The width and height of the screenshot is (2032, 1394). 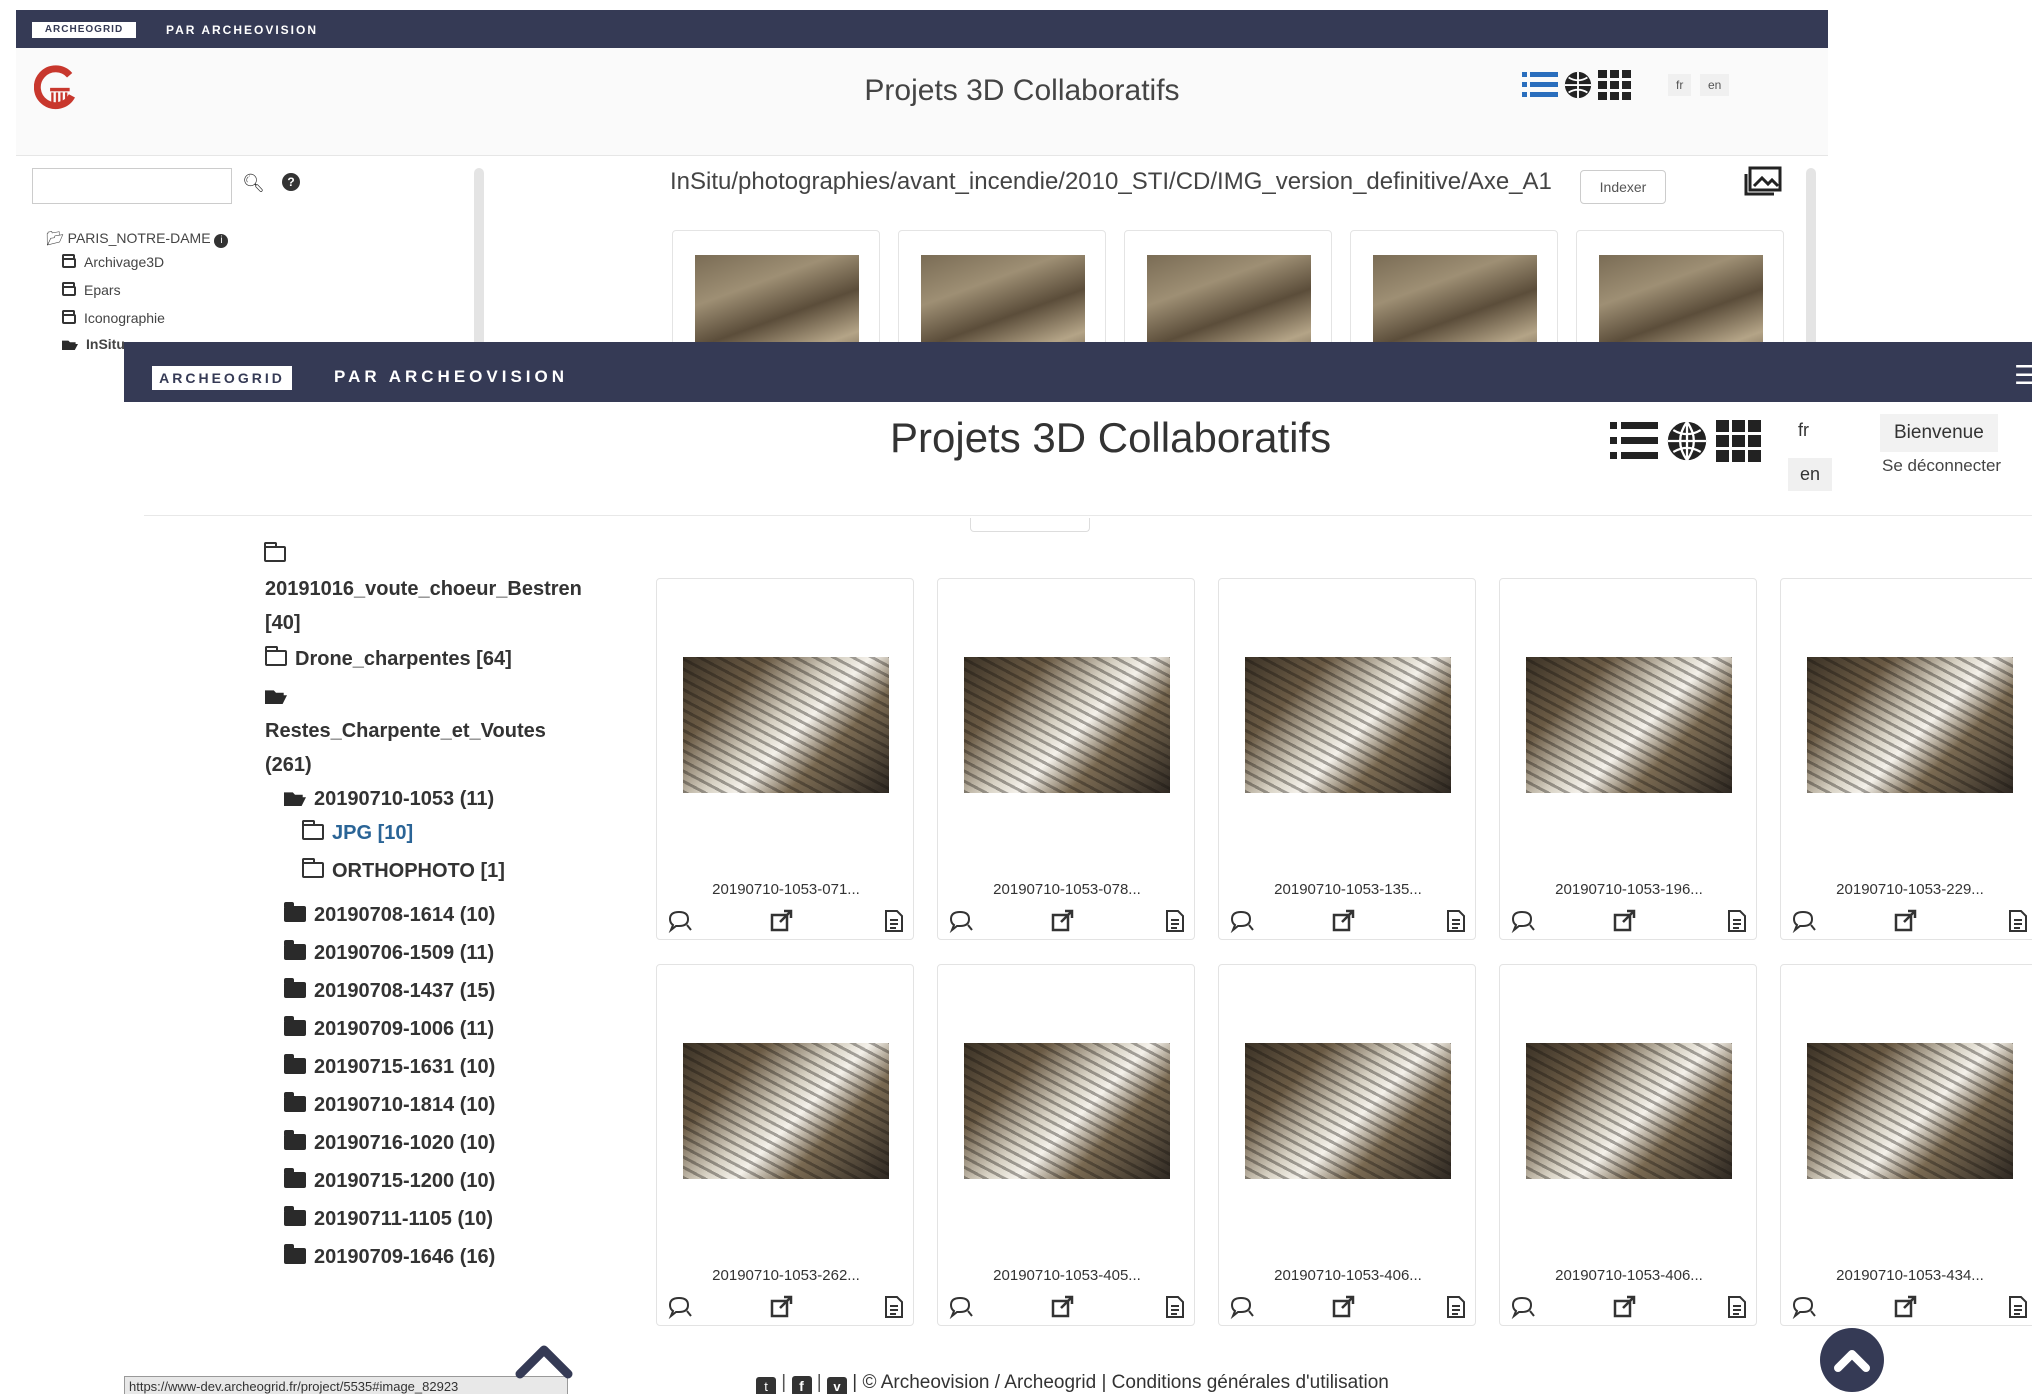 I want to click on tree-item: 20190709-1646 (16), so click(x=389, y=1256).